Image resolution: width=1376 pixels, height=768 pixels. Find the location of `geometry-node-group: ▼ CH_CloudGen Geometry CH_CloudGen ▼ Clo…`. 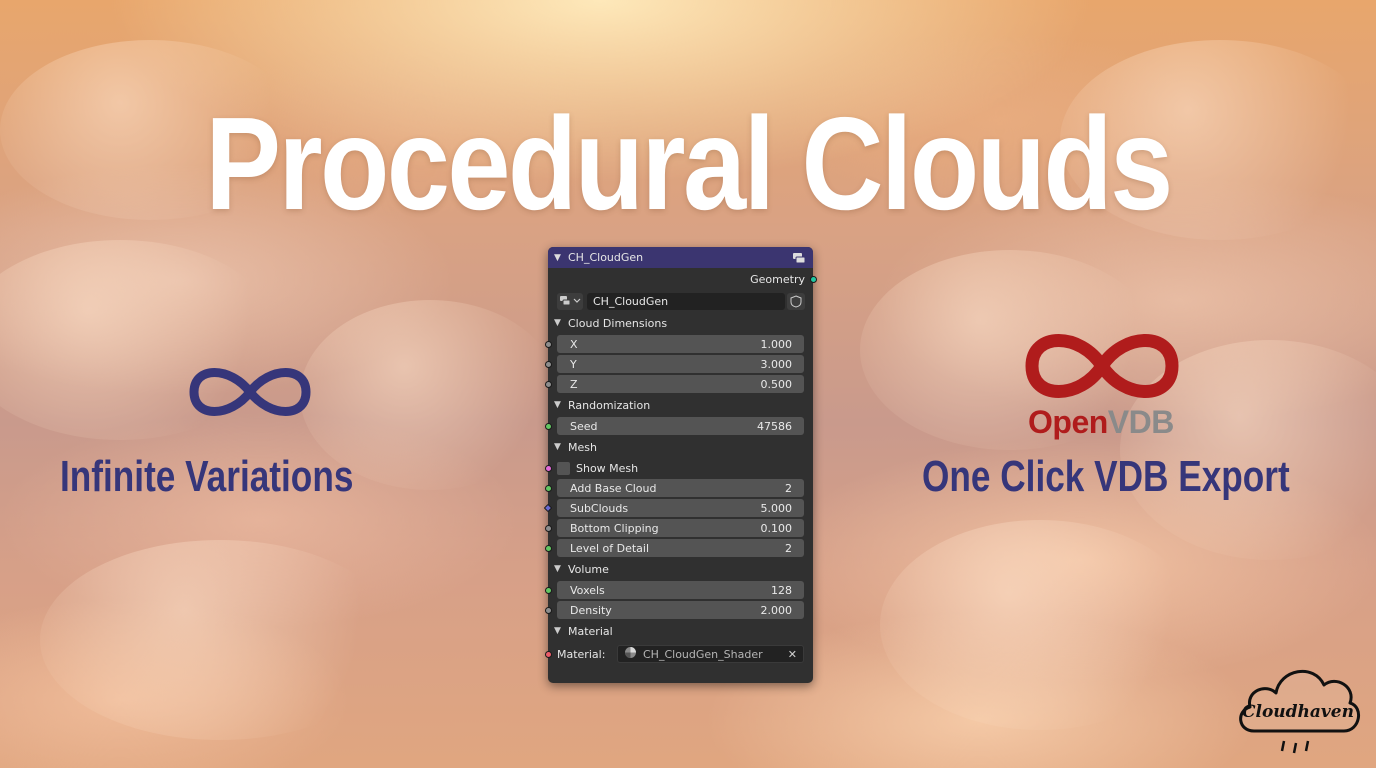

geometry-node-group: ▼ CH_CloudGen Geometry CH_CloudGen ▼ Clo… is located at coordinates (680, 465).